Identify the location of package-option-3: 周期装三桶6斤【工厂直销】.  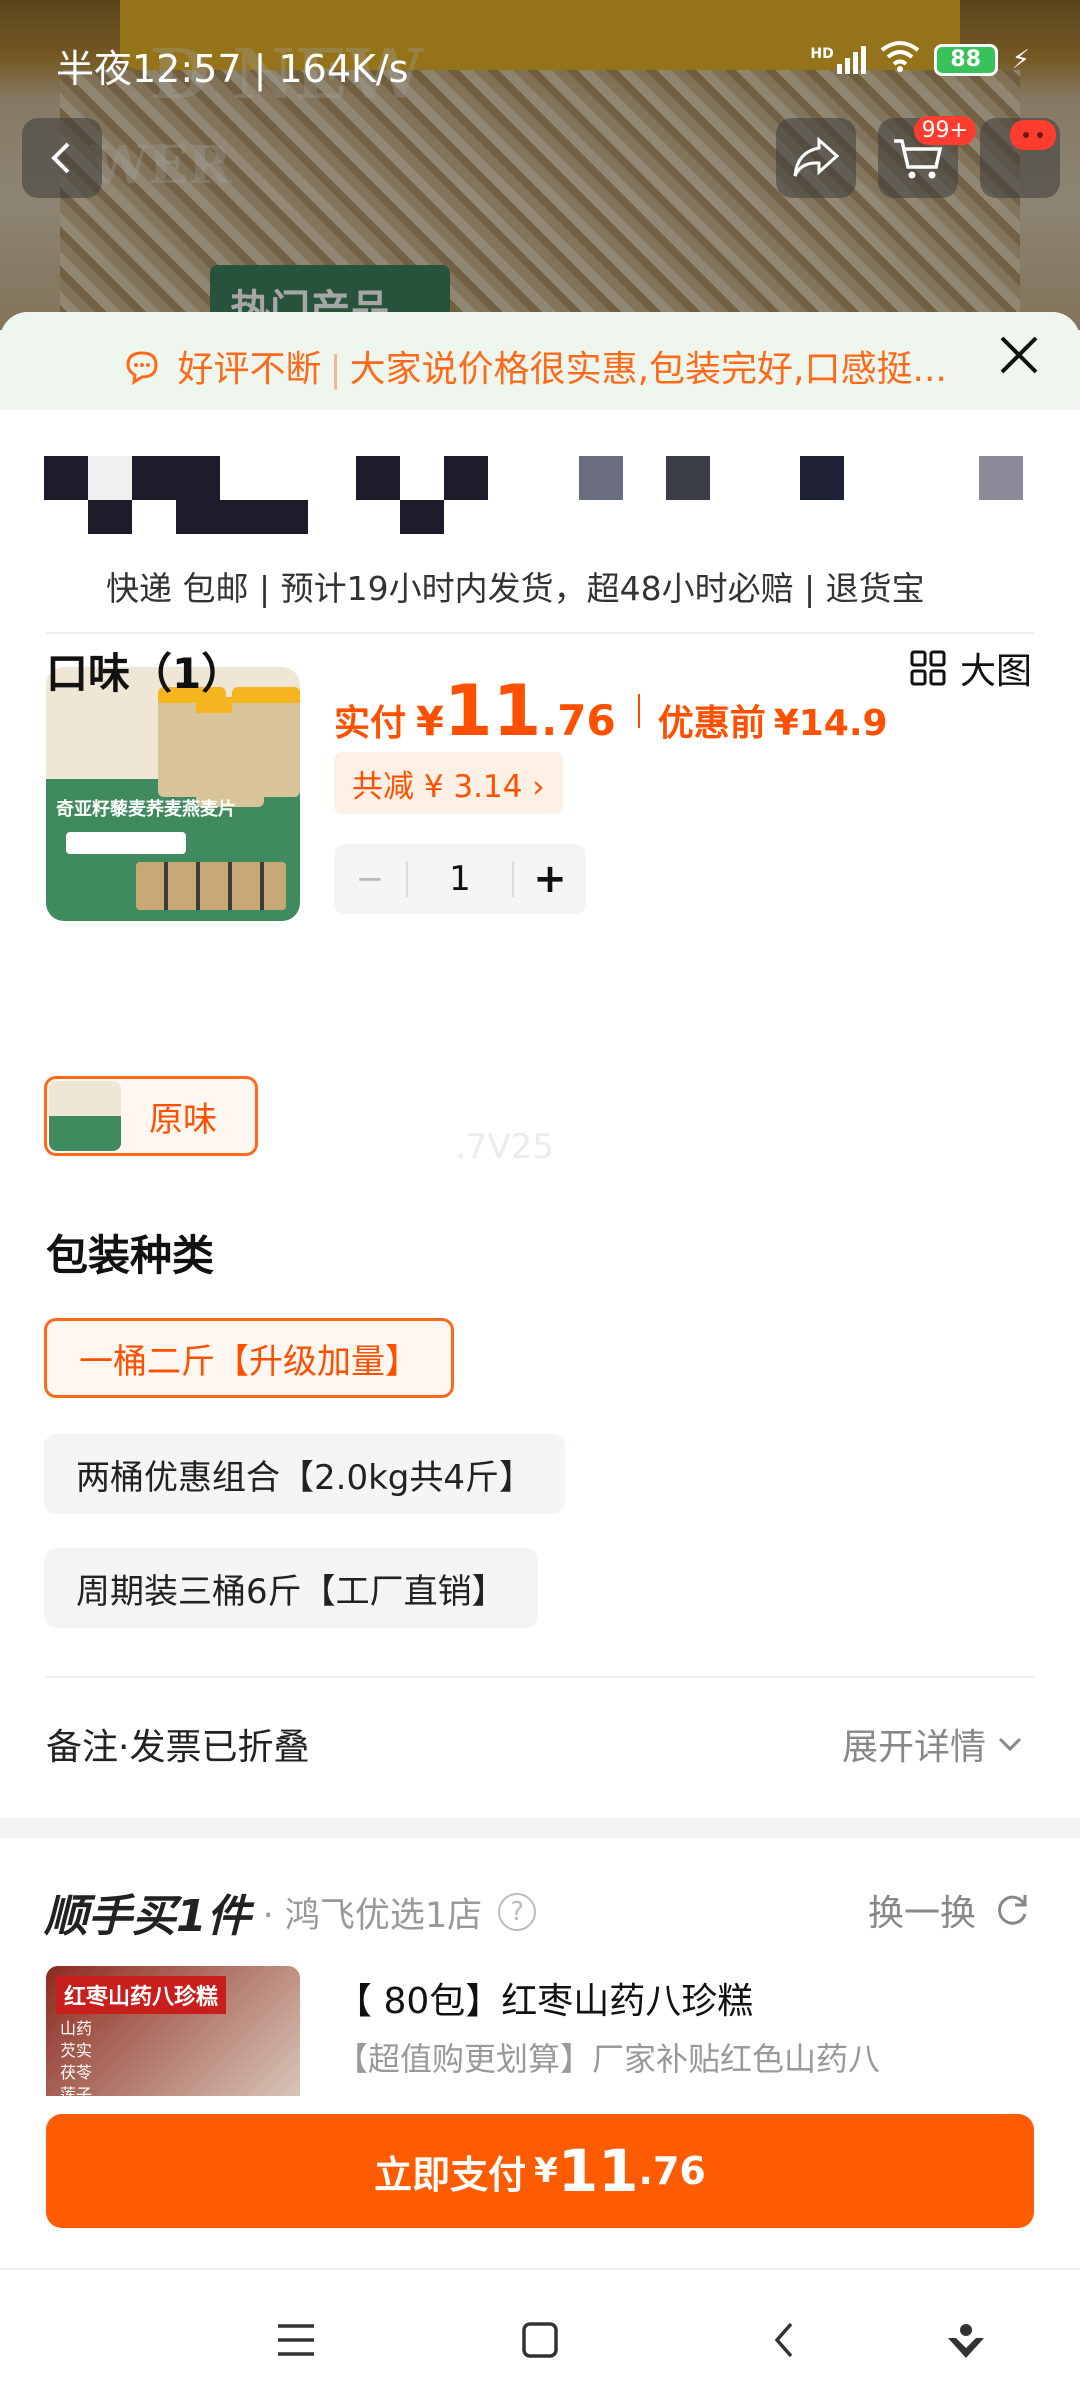
(291, 1588).